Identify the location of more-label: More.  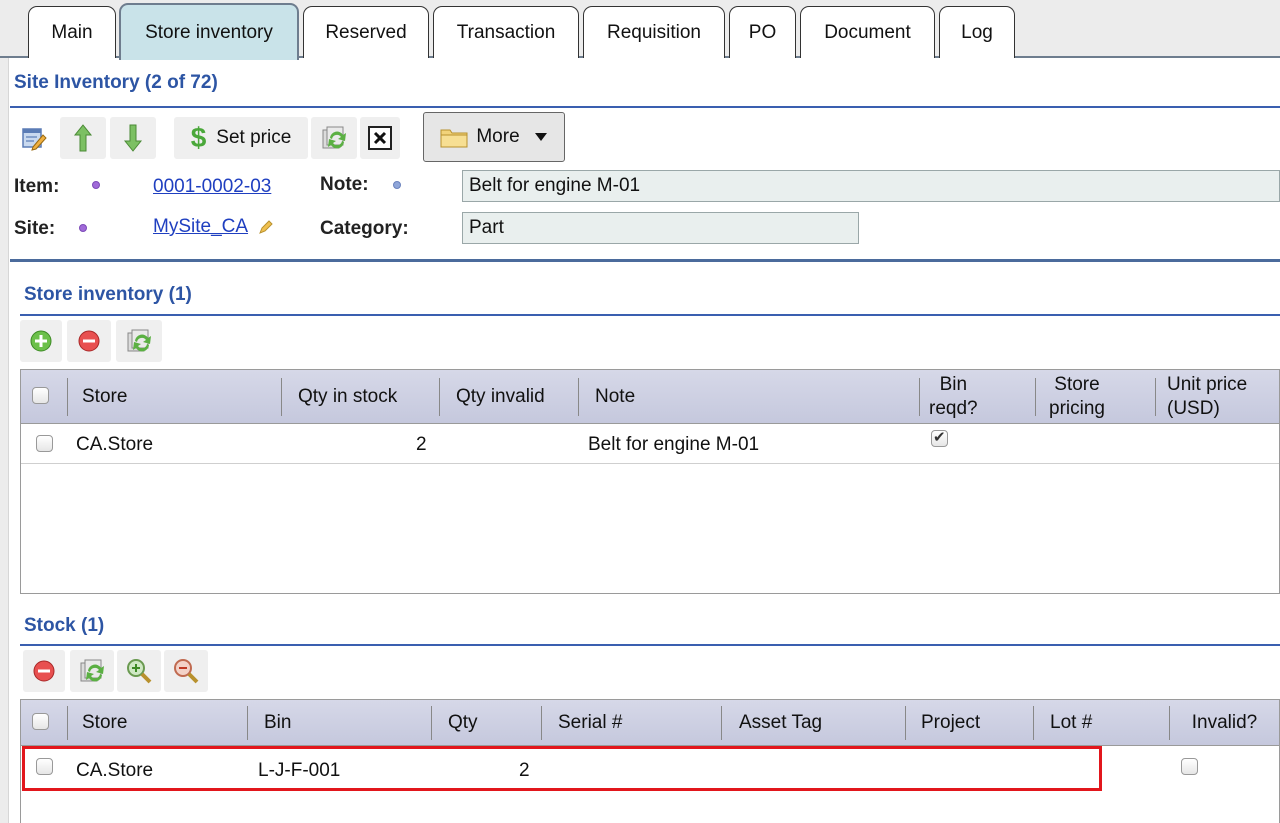
(498, 136).